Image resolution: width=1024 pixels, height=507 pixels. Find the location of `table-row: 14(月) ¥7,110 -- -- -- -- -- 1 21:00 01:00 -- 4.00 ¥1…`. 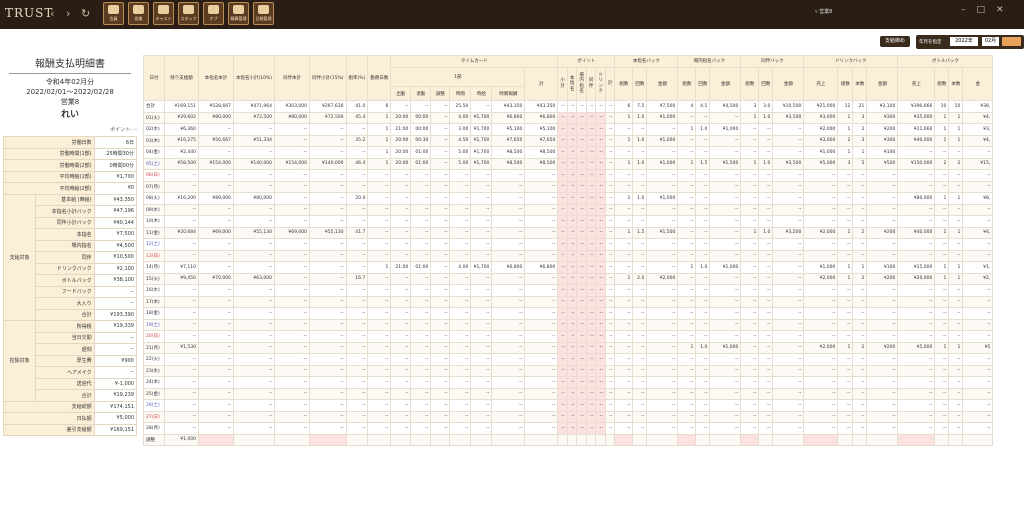

table-row: 14(月) ¥7,110 -- -- -- -- -- 1 21:00 01:00 -- 4.00 ¥1… is located at coordinates (568, 267).